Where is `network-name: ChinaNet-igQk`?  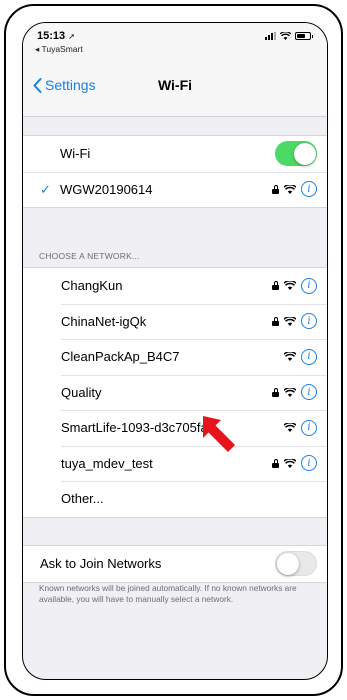 network-name: ChinaNet-igQk is located at coordinates (104, 321).